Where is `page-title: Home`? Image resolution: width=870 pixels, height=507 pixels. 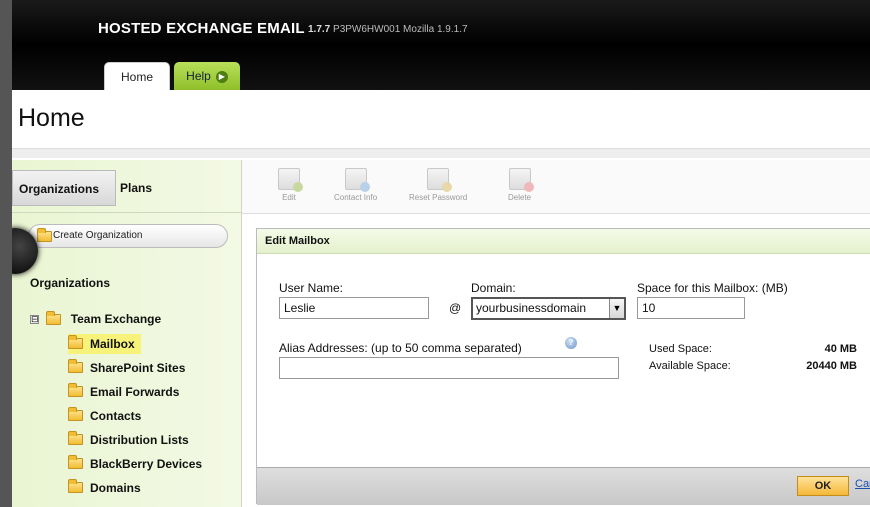 page-title: Home is located at coordinates (51, 118).